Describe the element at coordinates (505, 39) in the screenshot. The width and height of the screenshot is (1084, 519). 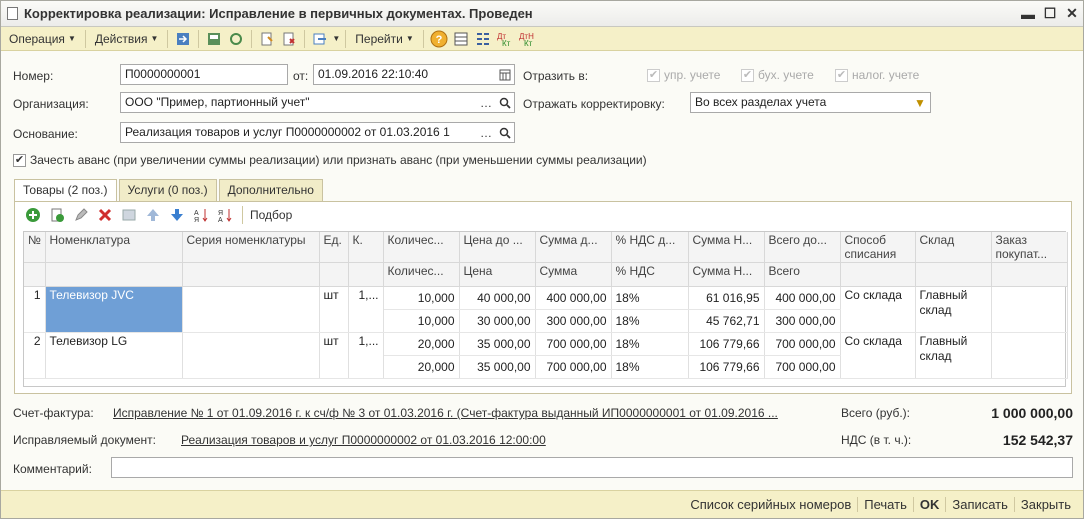
I see `dt-kt-icon: Дт Кт` at that location.